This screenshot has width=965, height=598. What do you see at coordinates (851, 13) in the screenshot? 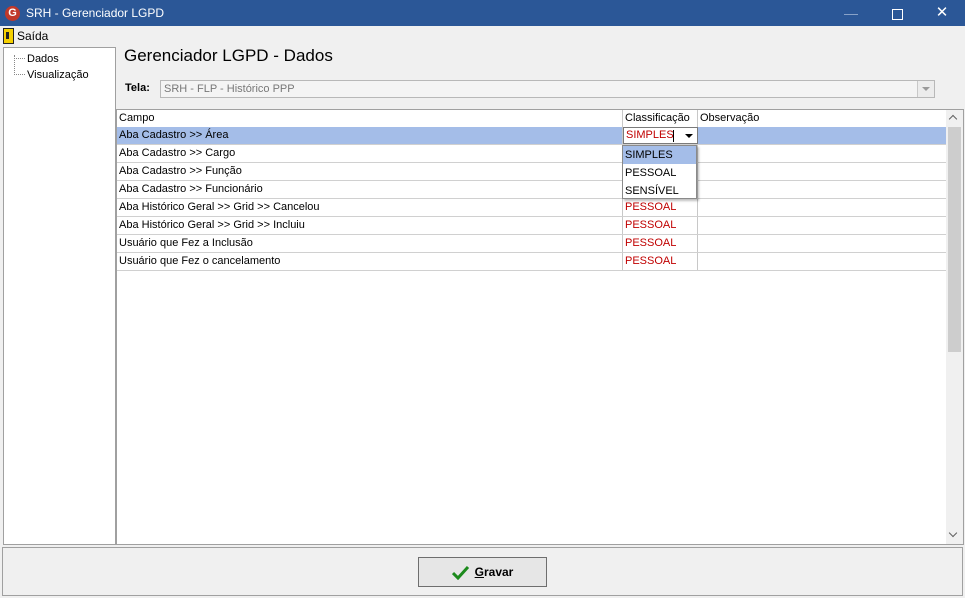
I see `minimize-button: —` at bounding box center [851, 13].